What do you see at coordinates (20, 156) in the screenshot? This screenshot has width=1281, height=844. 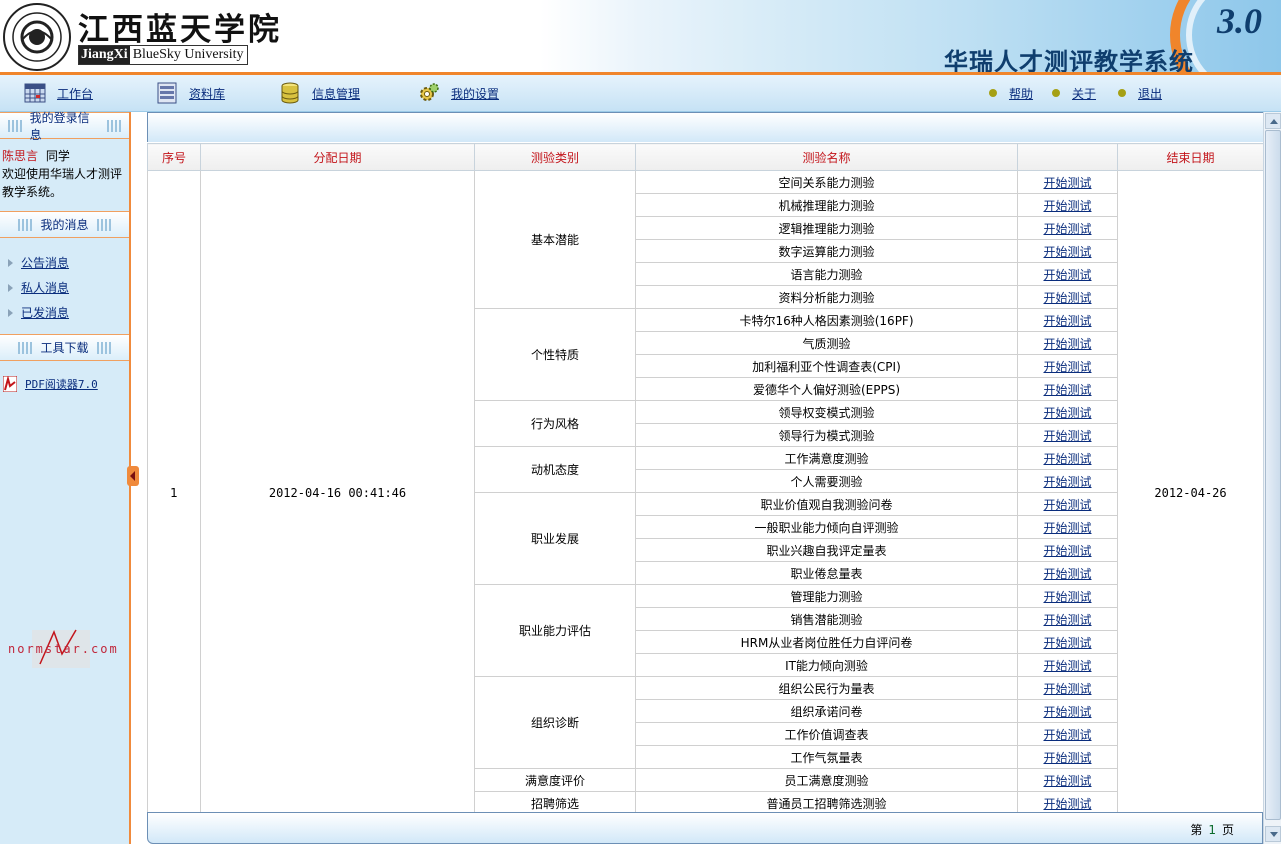 I see `user-name: 陈思言` at bounding box center [20, 156].